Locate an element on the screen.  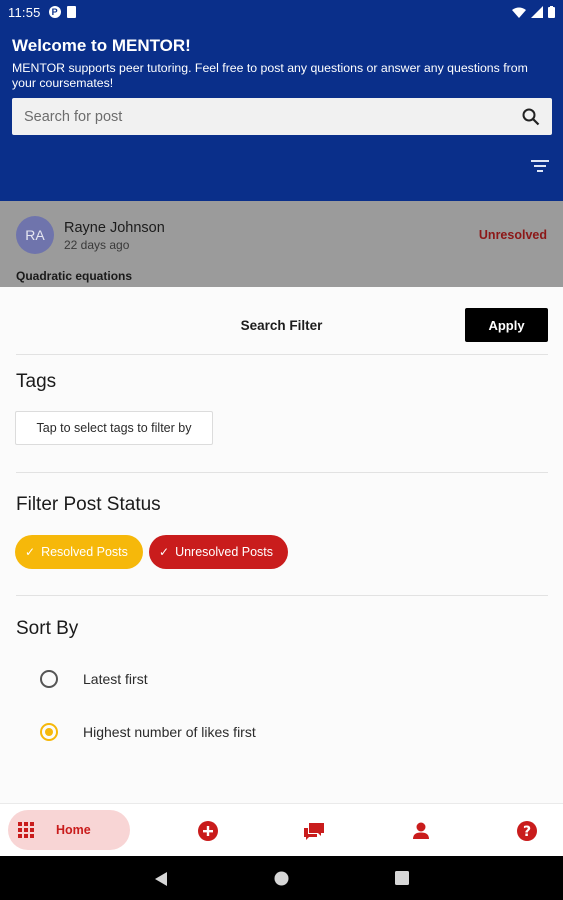
status-heading: Filter Post Status is located at coordinates (88, 504).